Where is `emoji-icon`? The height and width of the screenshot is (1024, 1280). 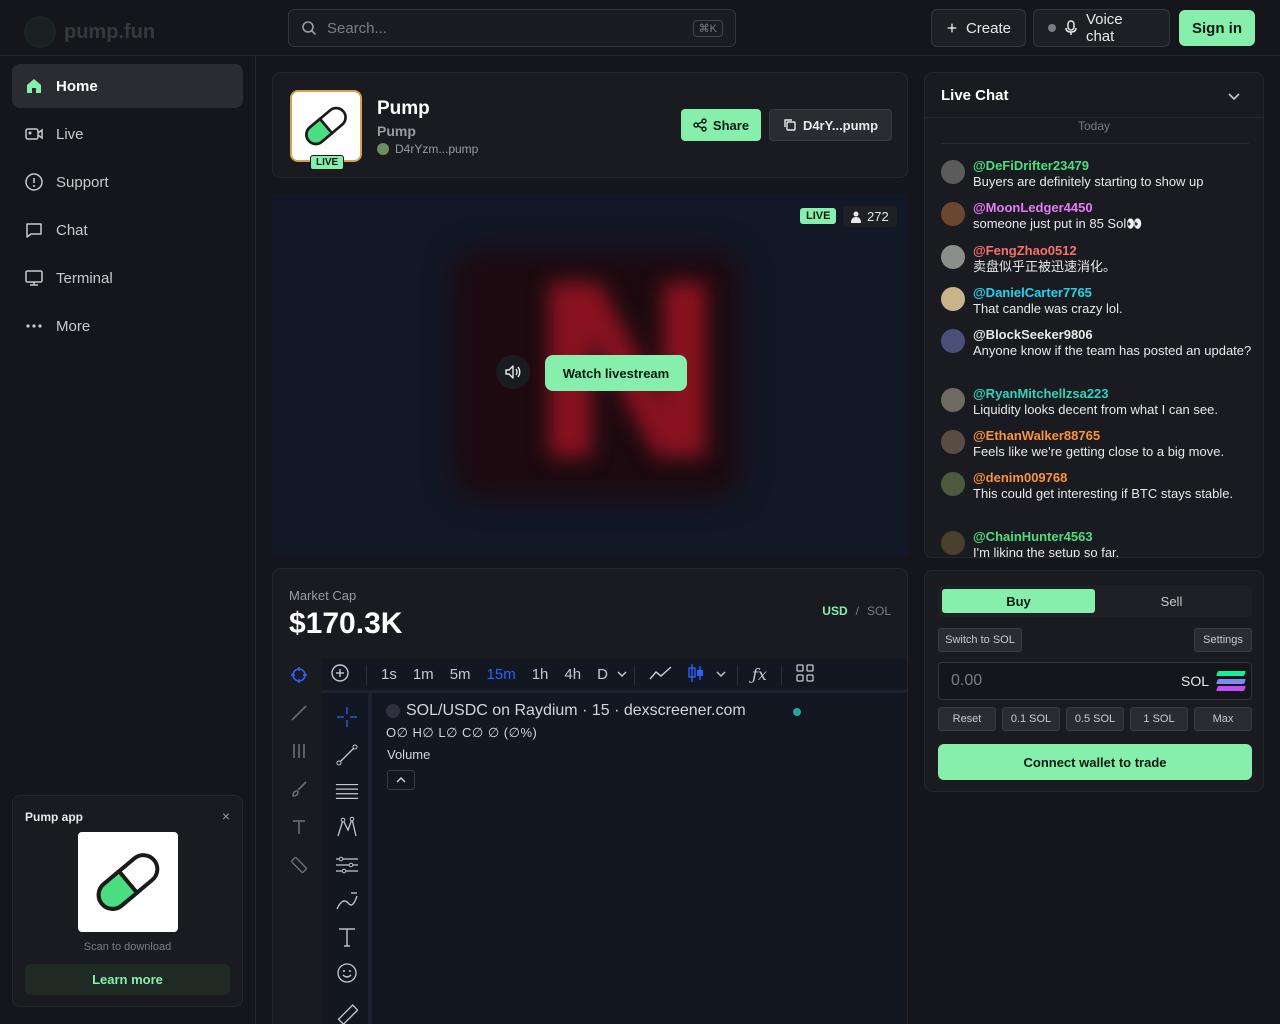 emoji-icon is located at coordinates (347, 973).